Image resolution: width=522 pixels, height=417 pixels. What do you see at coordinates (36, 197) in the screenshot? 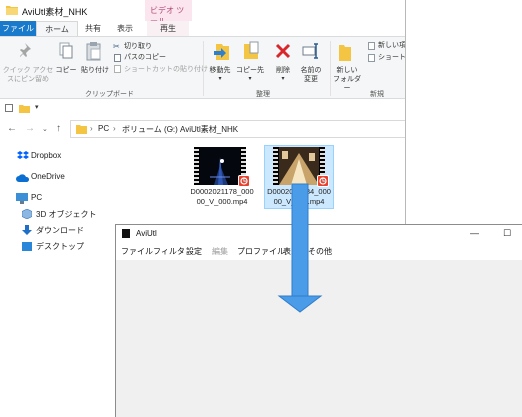
I see `sidebar-item-pc: PC` at bounding box center [36, 197].